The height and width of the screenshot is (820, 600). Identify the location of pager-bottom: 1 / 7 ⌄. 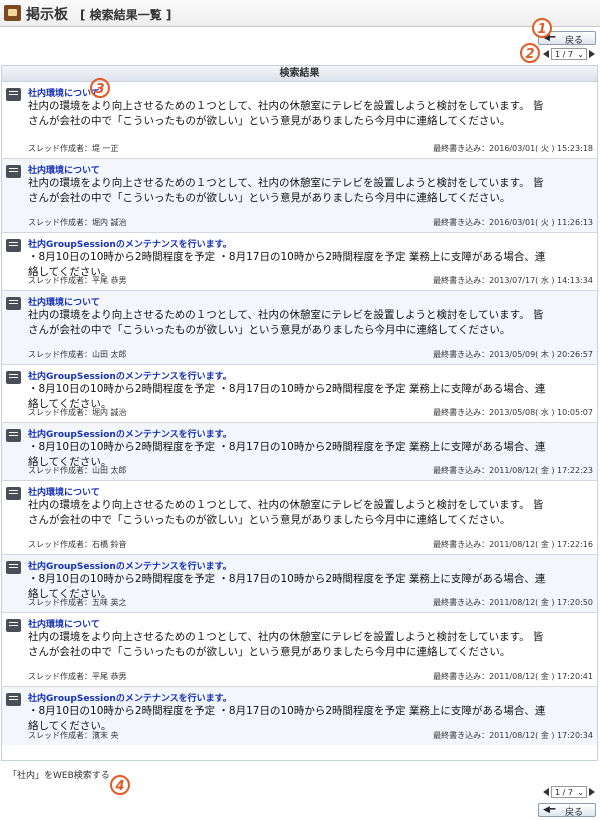
(570, 793).